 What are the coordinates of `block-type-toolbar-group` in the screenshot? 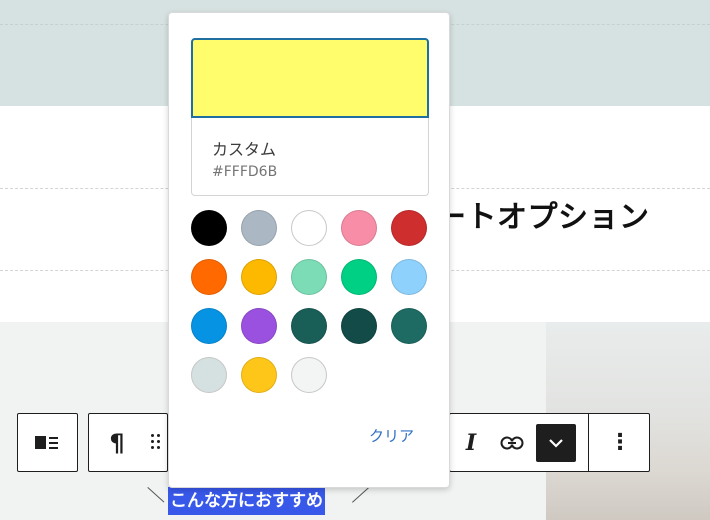 It's located at (47, 442).